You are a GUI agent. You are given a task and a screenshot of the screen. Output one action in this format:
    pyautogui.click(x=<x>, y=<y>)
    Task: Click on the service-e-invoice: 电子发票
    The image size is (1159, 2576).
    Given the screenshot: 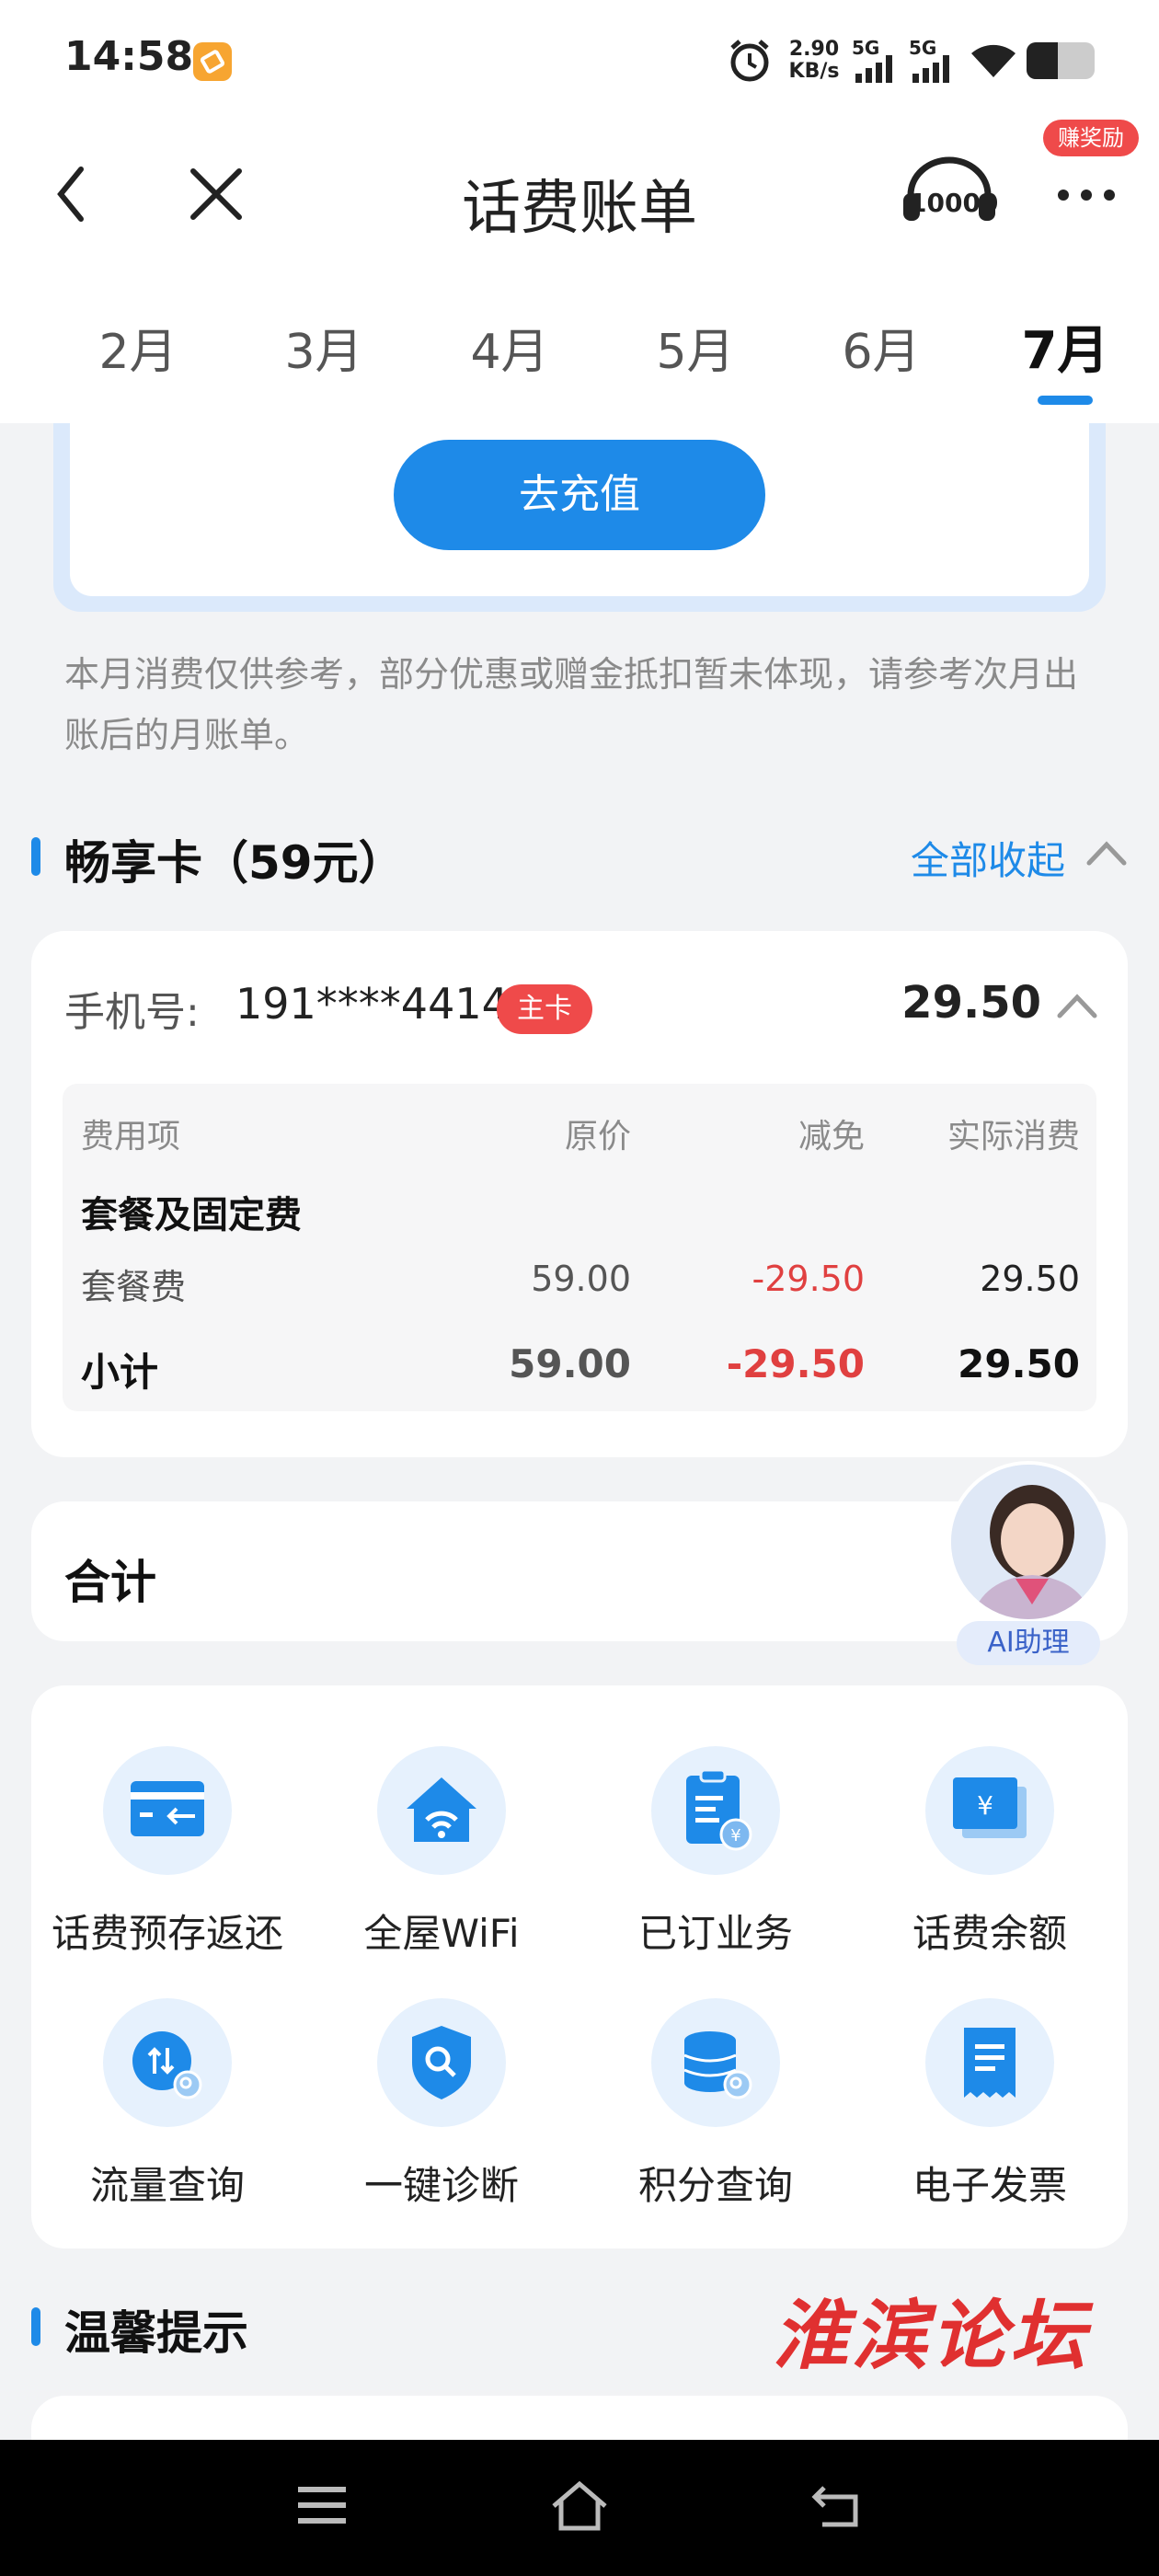 What is the action you would take?
    pyautogui.click(x=990, y=2104)
    